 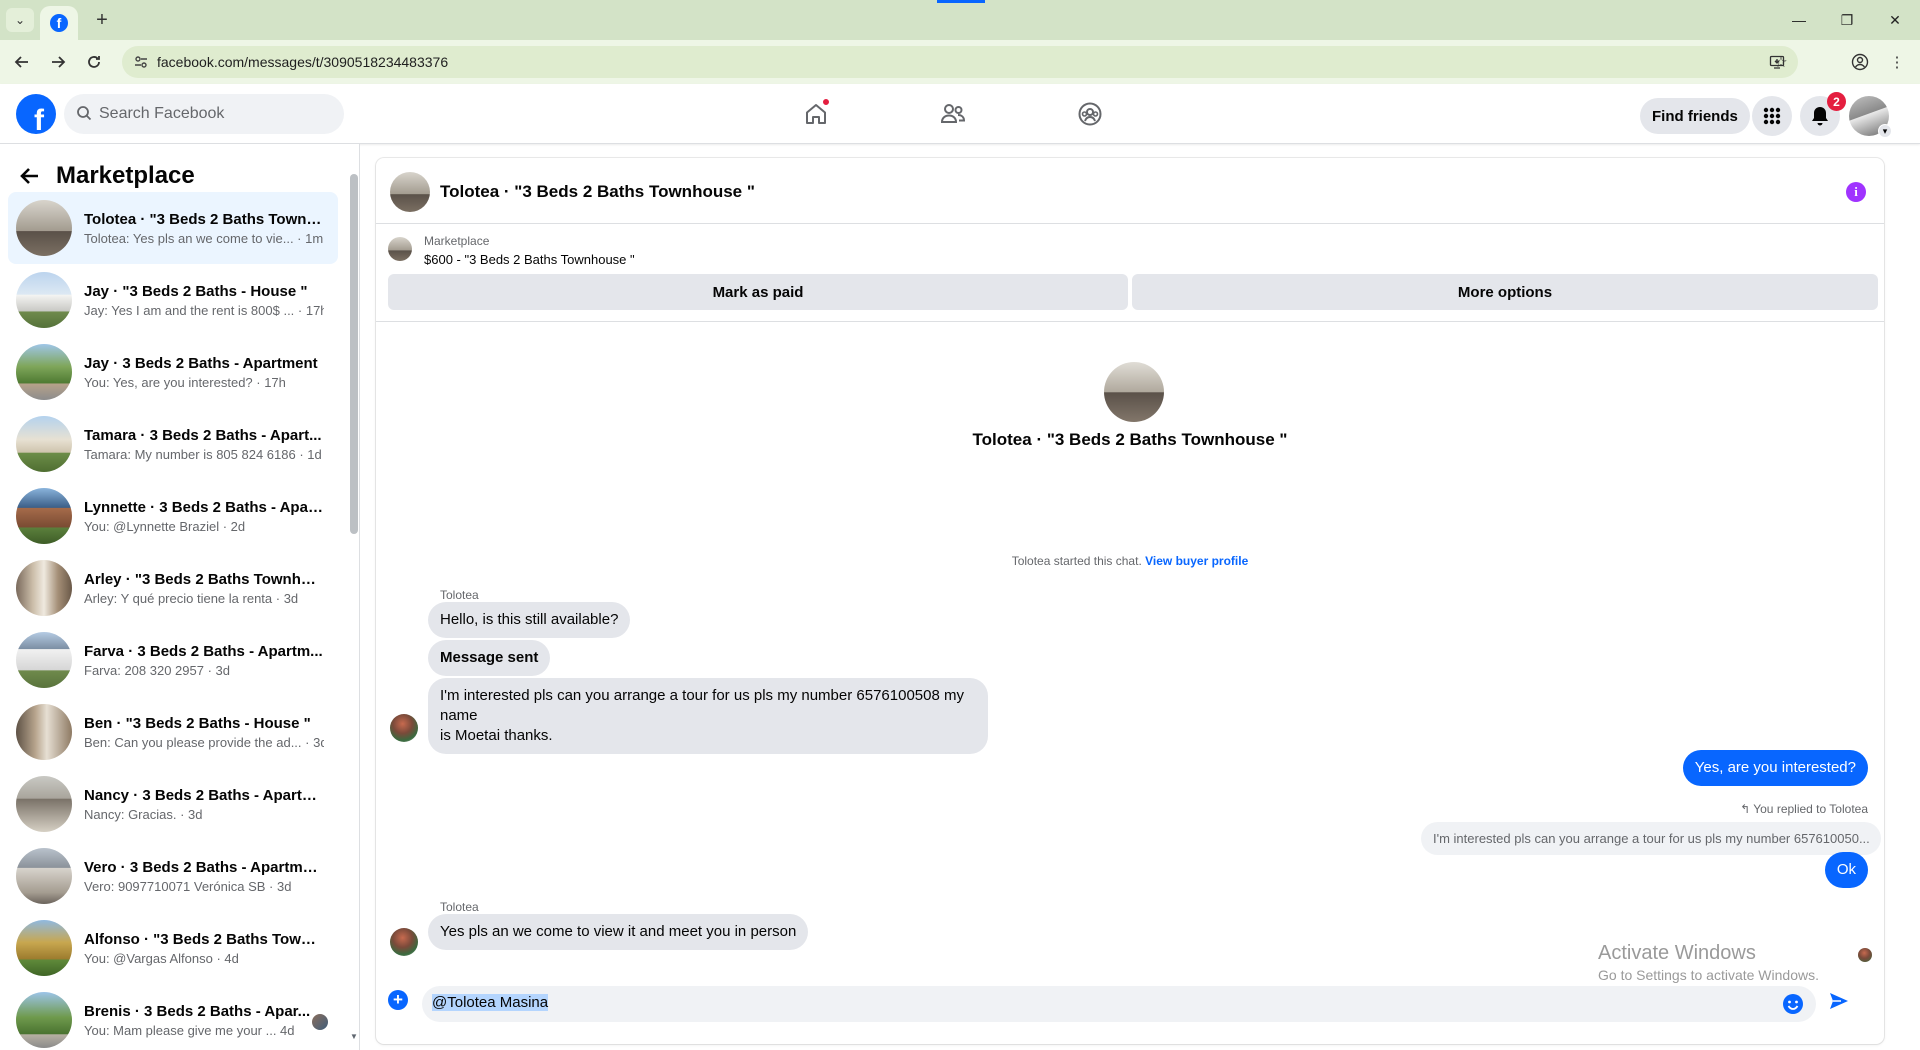 I want to click on conversation-snippet: Nancy: Gracias. · 3d, so click(x=143, y=814).